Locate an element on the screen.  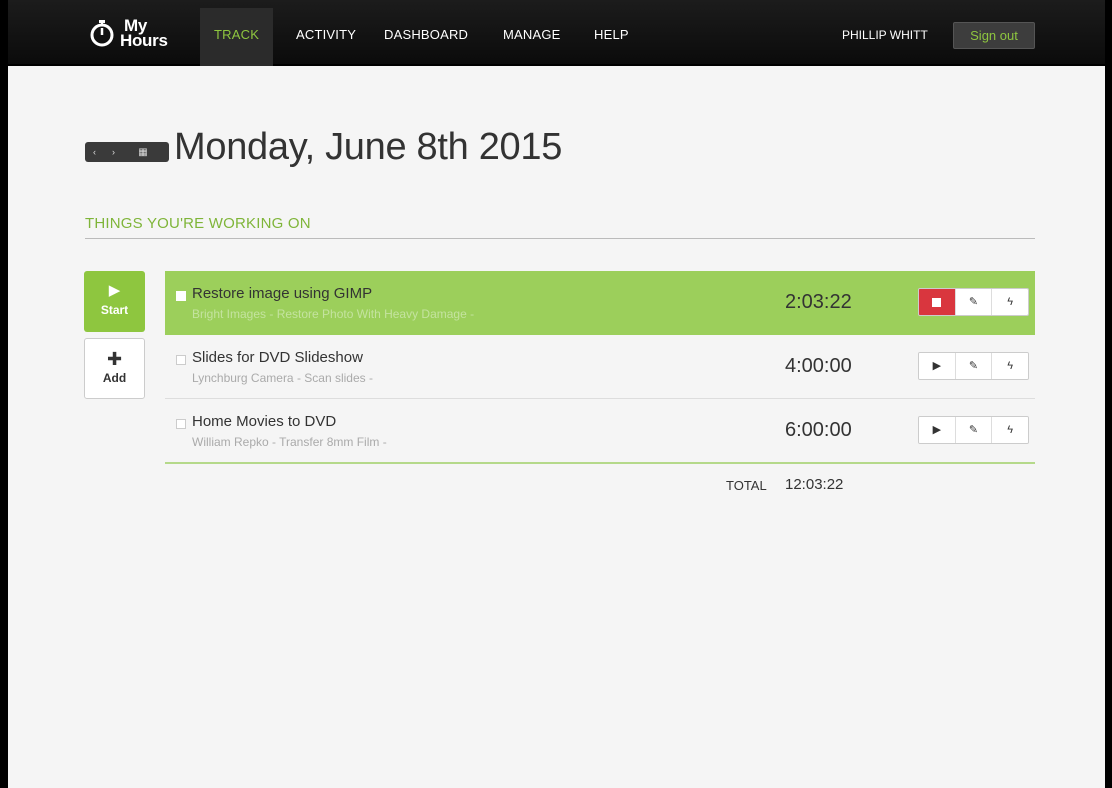
next-day-icon: › is located at coordinates (113, 152).